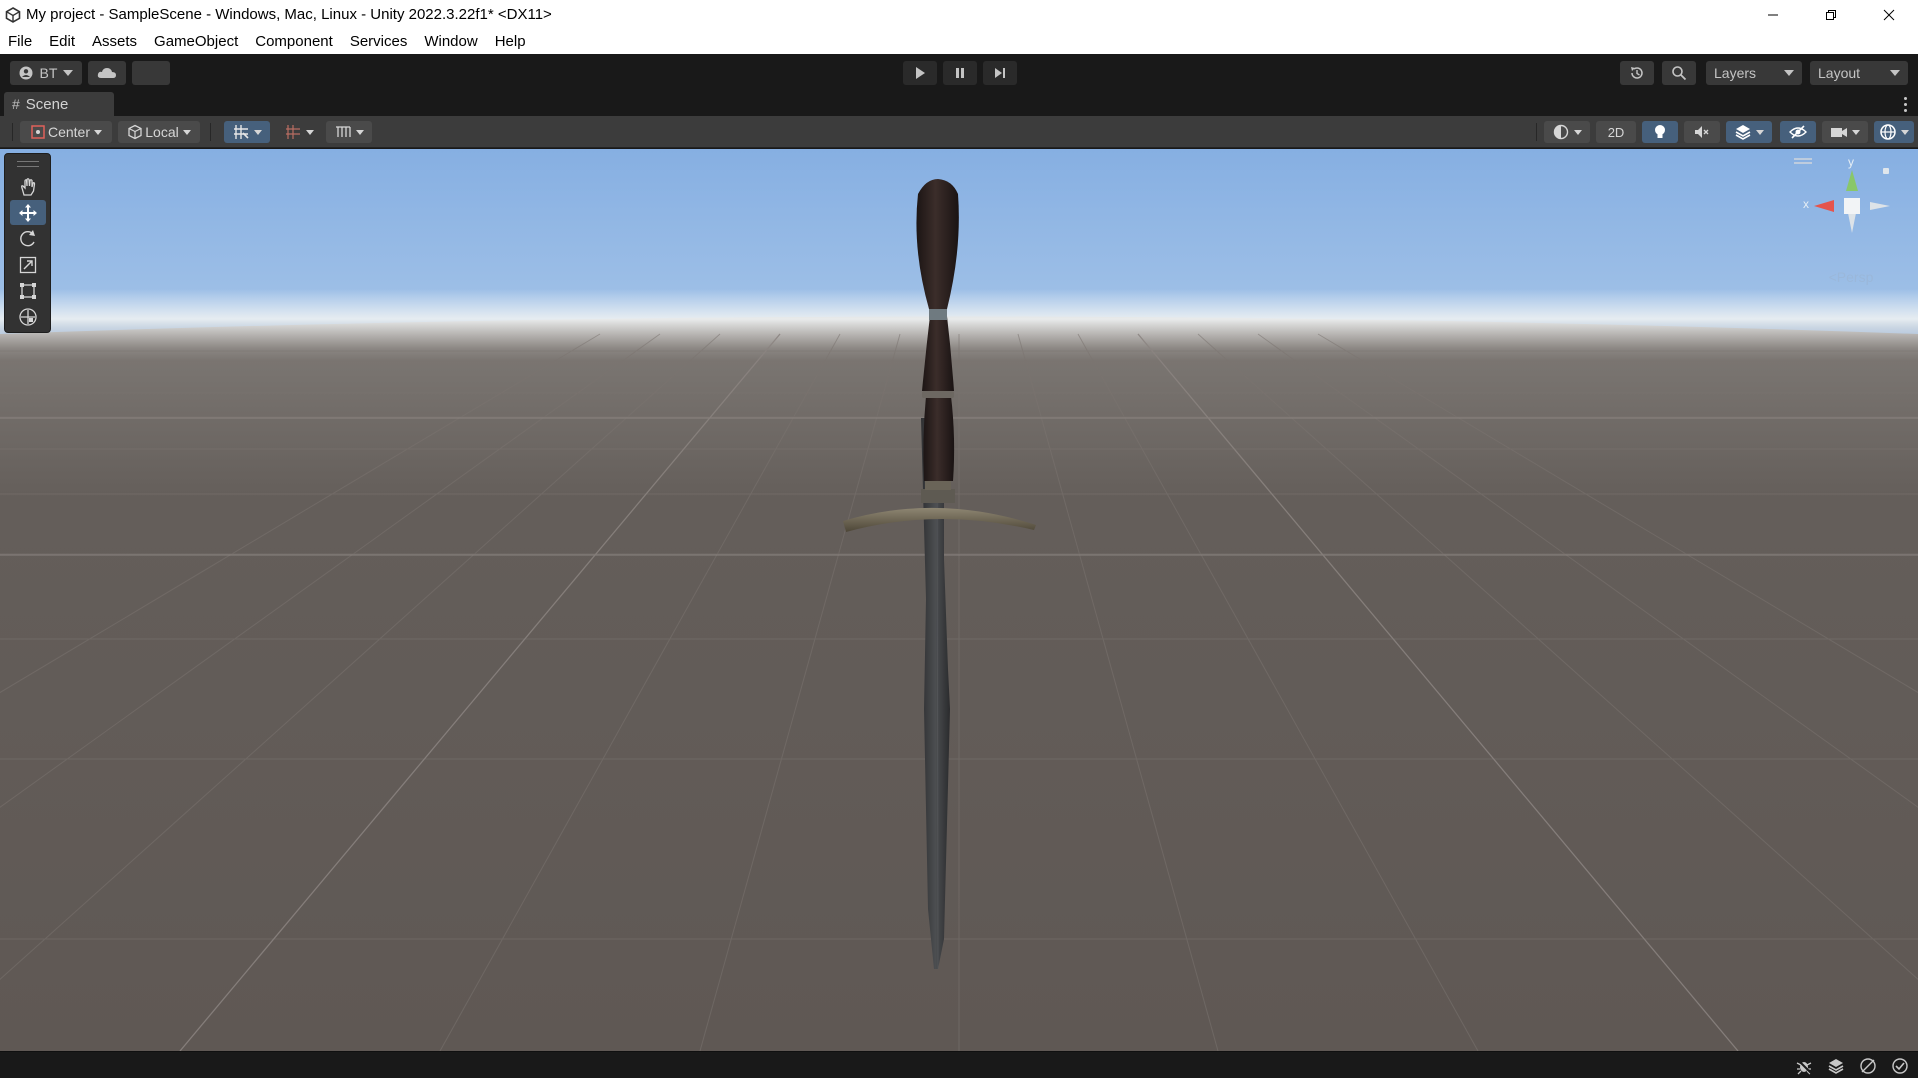  I want to click on history-icon, so click(1637, 73).